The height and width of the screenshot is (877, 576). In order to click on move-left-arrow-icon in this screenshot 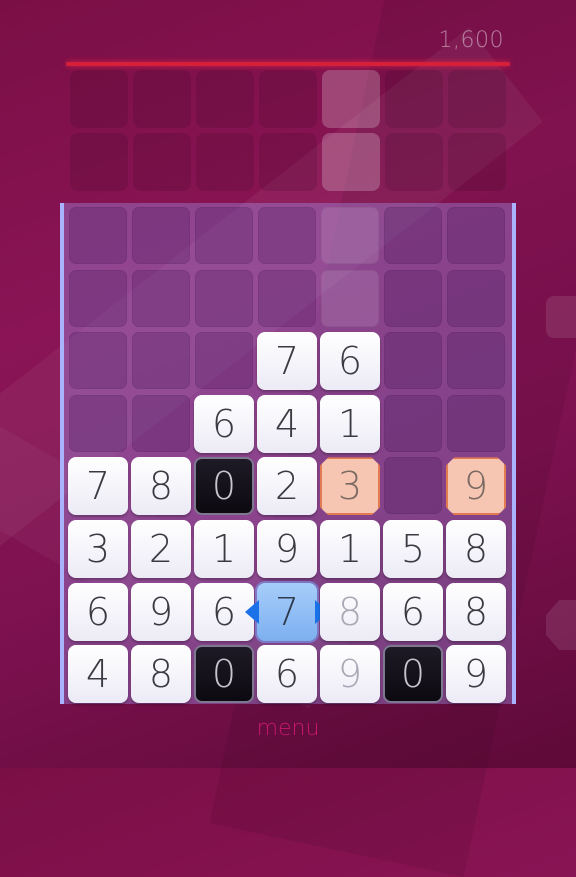, I will do `click(252, 611)`.